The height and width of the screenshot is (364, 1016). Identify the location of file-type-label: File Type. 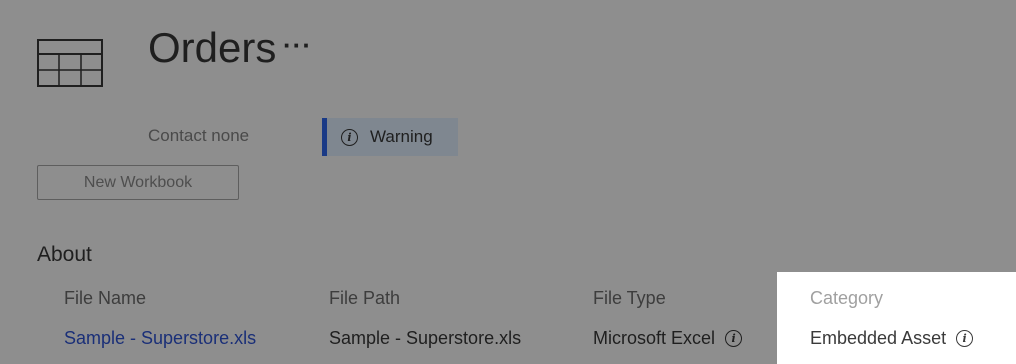
(629, 298).